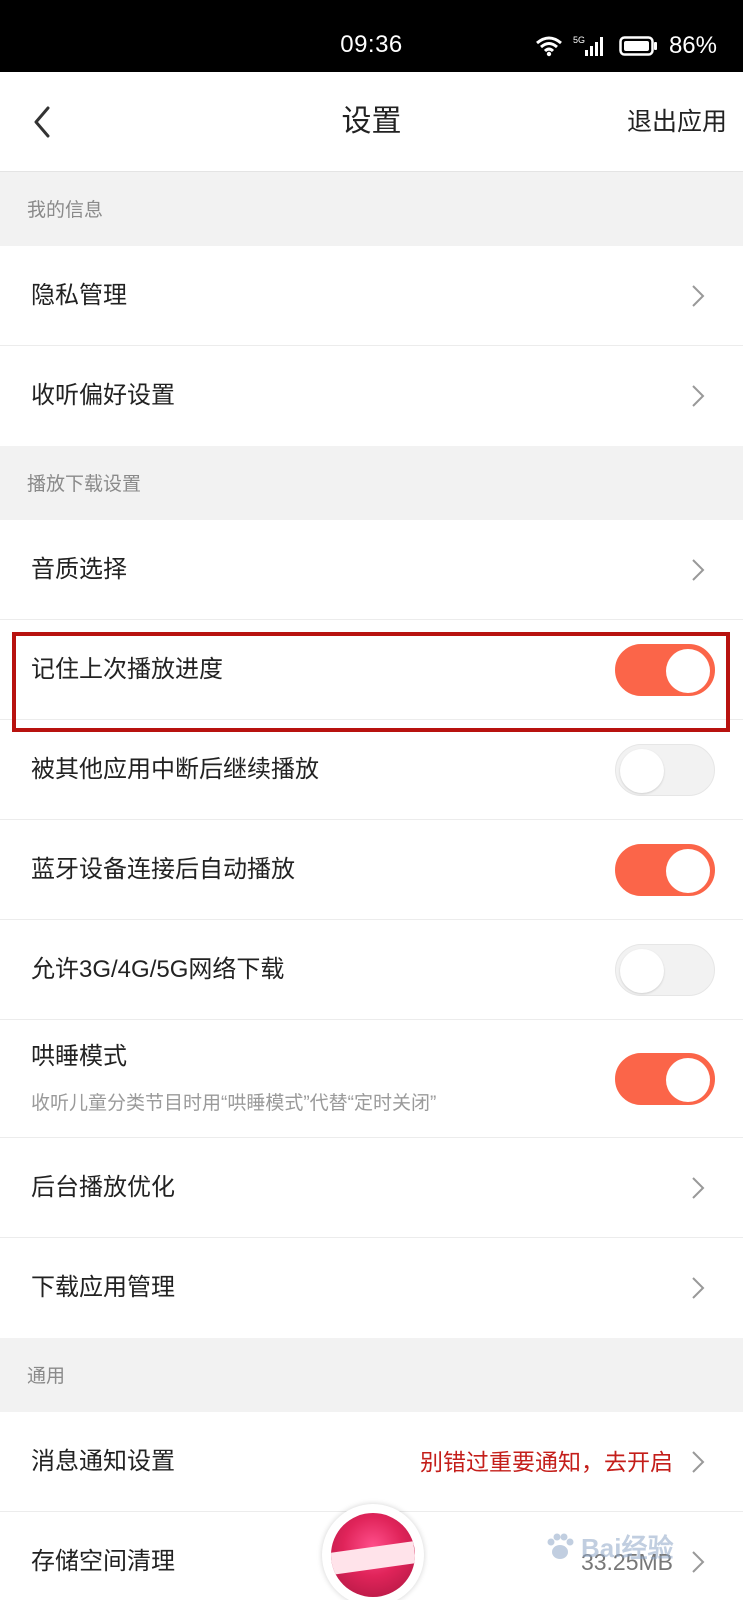  I want to click on toggle-mobile-network-download, so click(665, 970).